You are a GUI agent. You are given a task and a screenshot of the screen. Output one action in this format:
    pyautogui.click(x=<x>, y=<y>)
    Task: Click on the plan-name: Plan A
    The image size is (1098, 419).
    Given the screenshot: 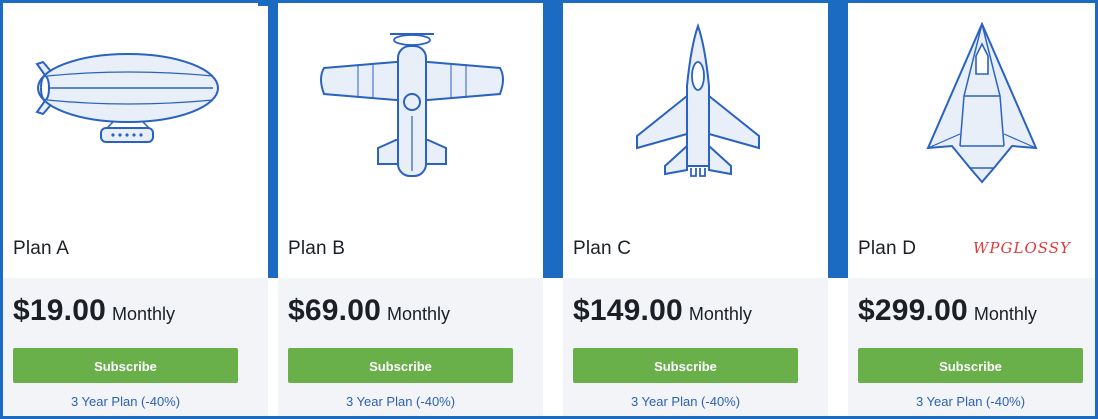 What is the action you would take?
    pyautogui.click(x=41, y=248)
    